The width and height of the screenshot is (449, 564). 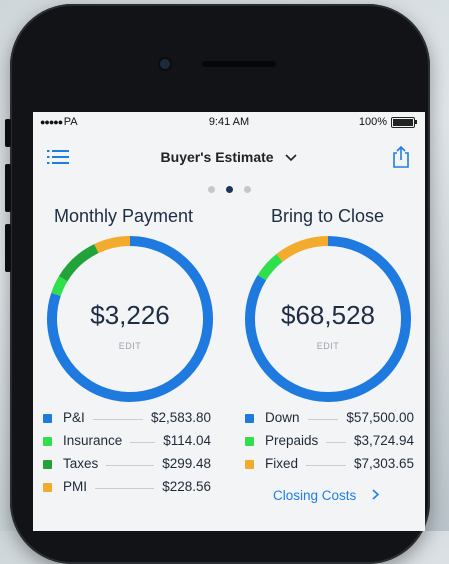 I want to click on volume-down-button, so click(x=8, y=248).